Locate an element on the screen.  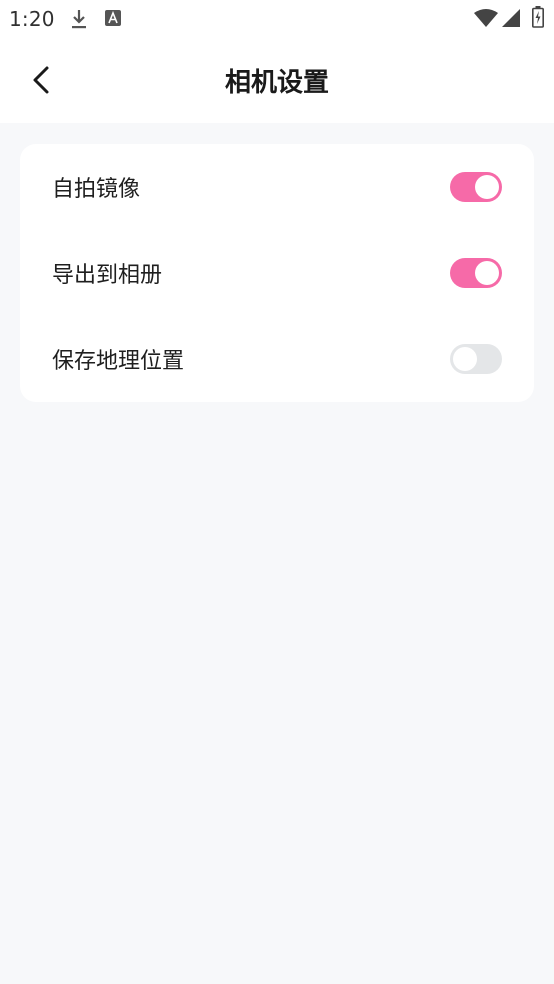
setting-row-export-to-album: 导出到相册 is located at coordinates (277, 273).